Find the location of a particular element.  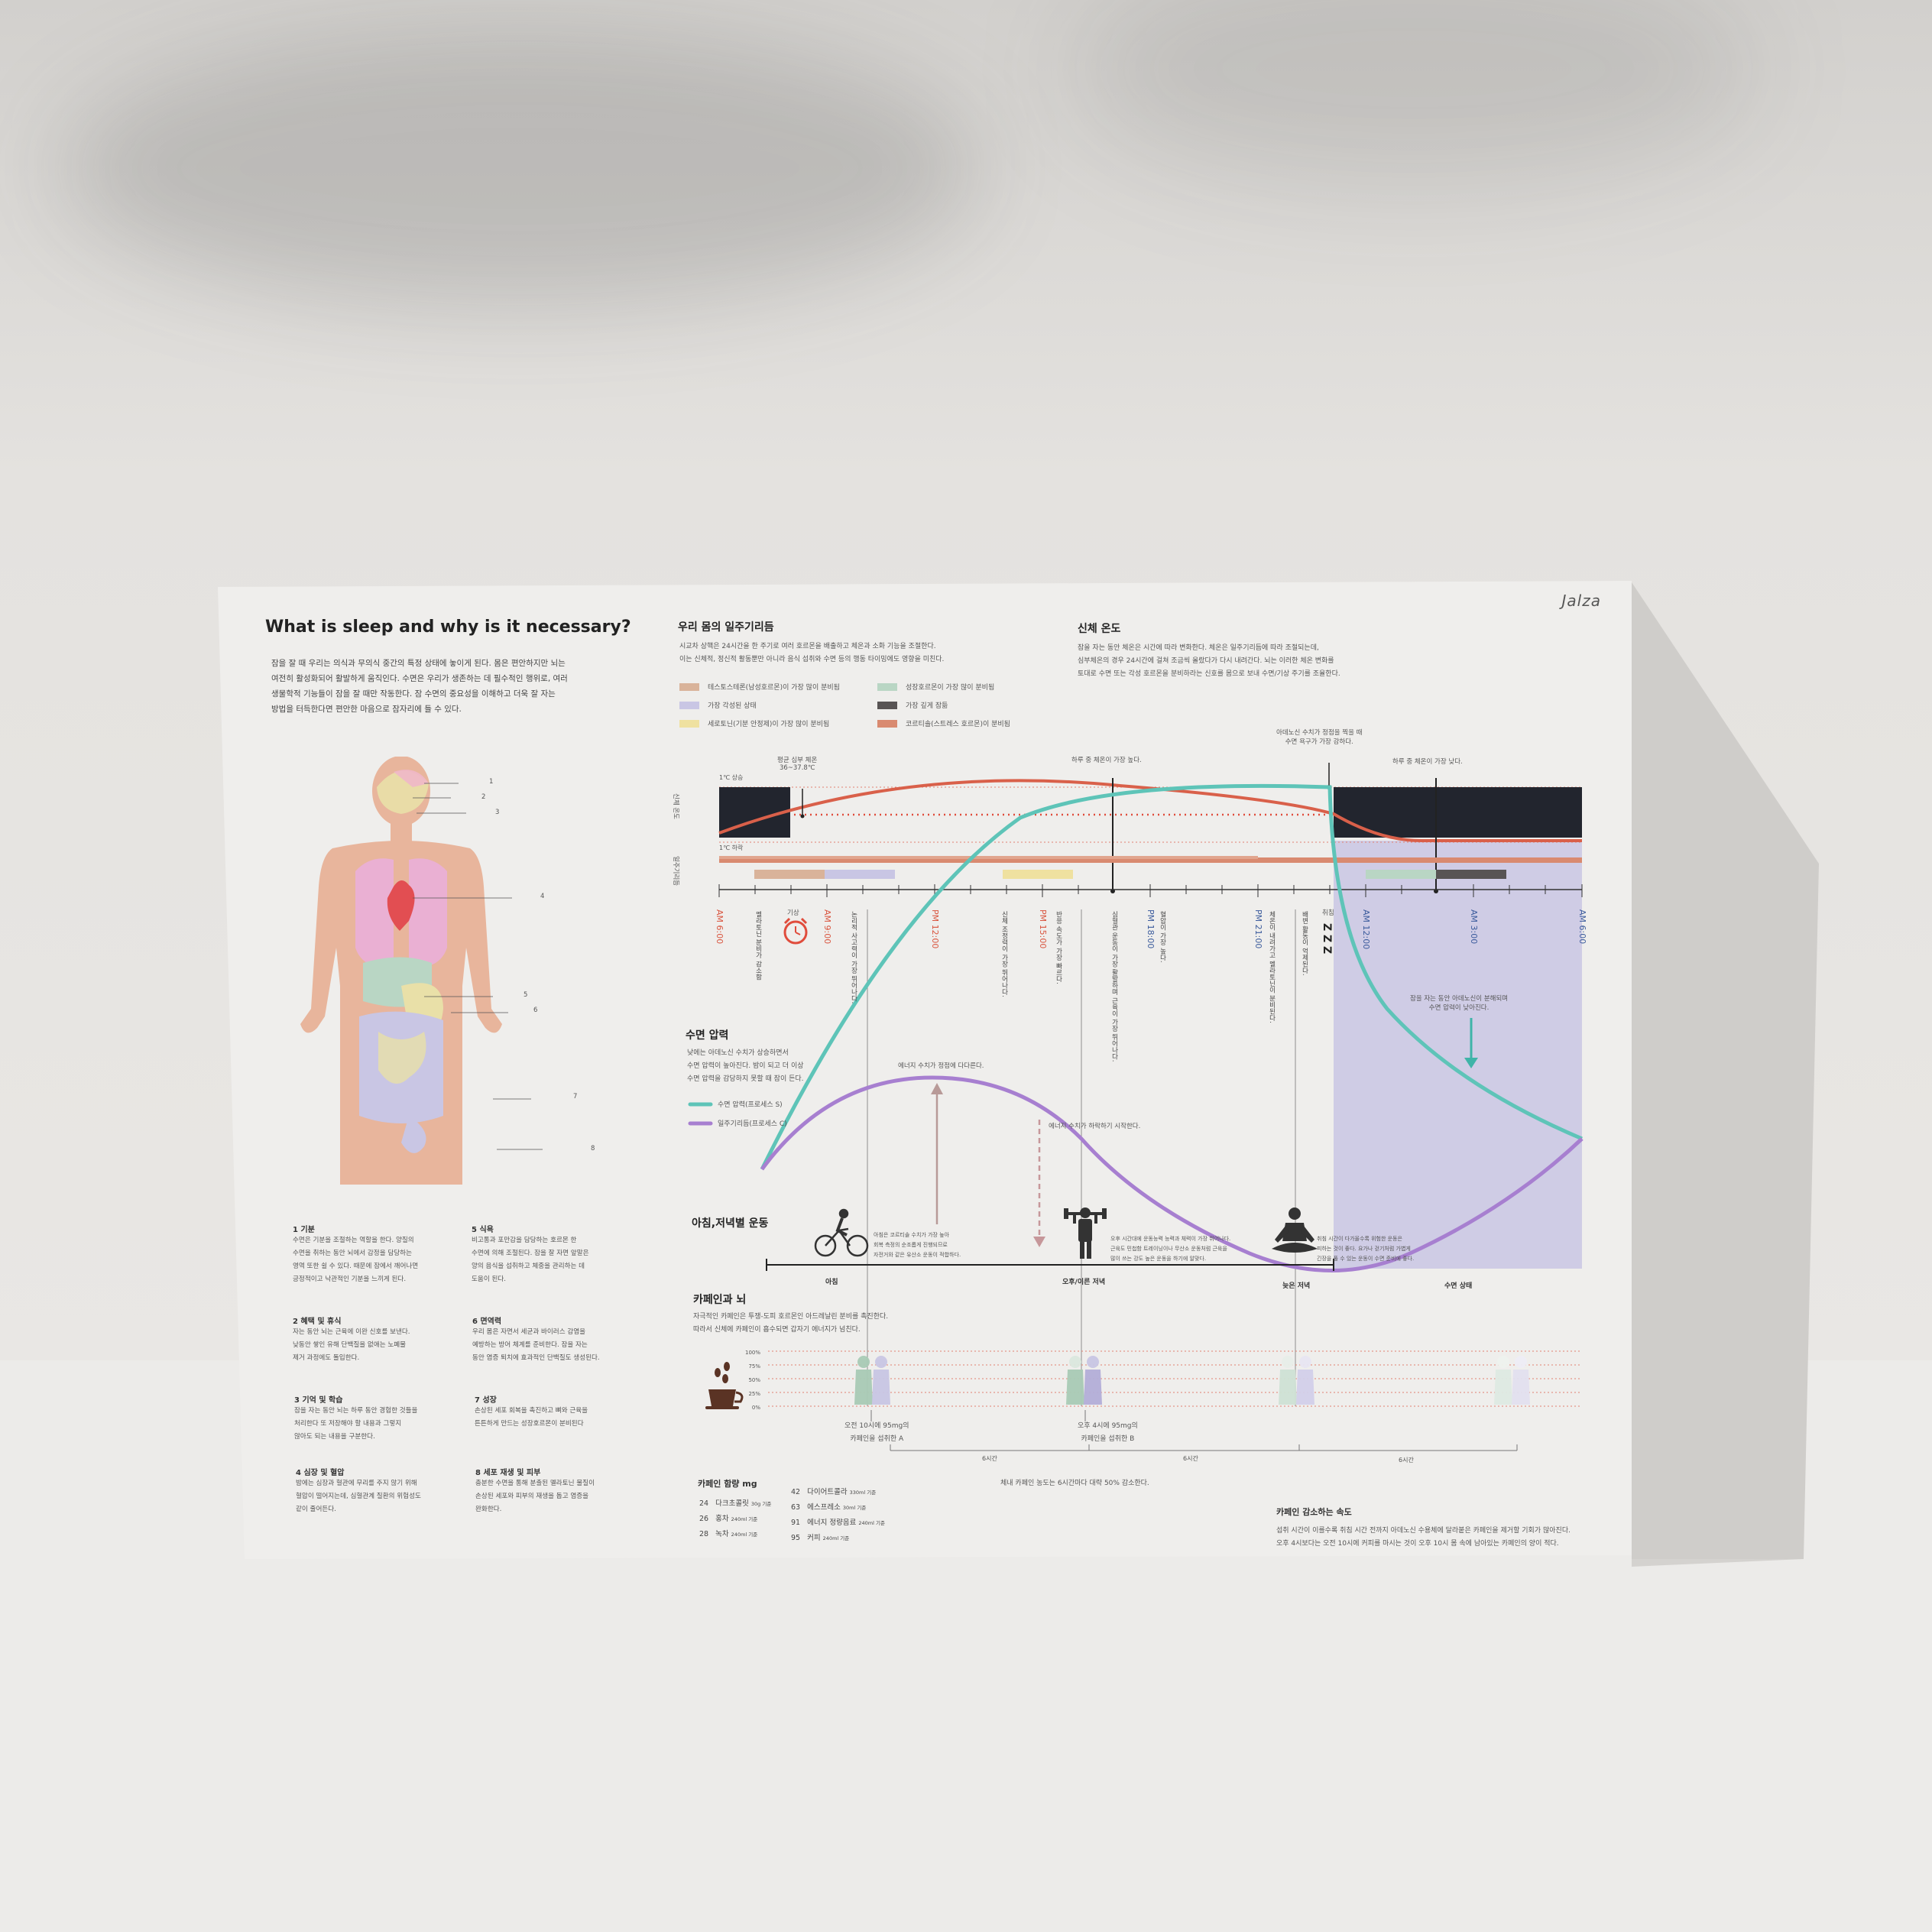

alarm-clock-icon is located at coordinates (795, 931).